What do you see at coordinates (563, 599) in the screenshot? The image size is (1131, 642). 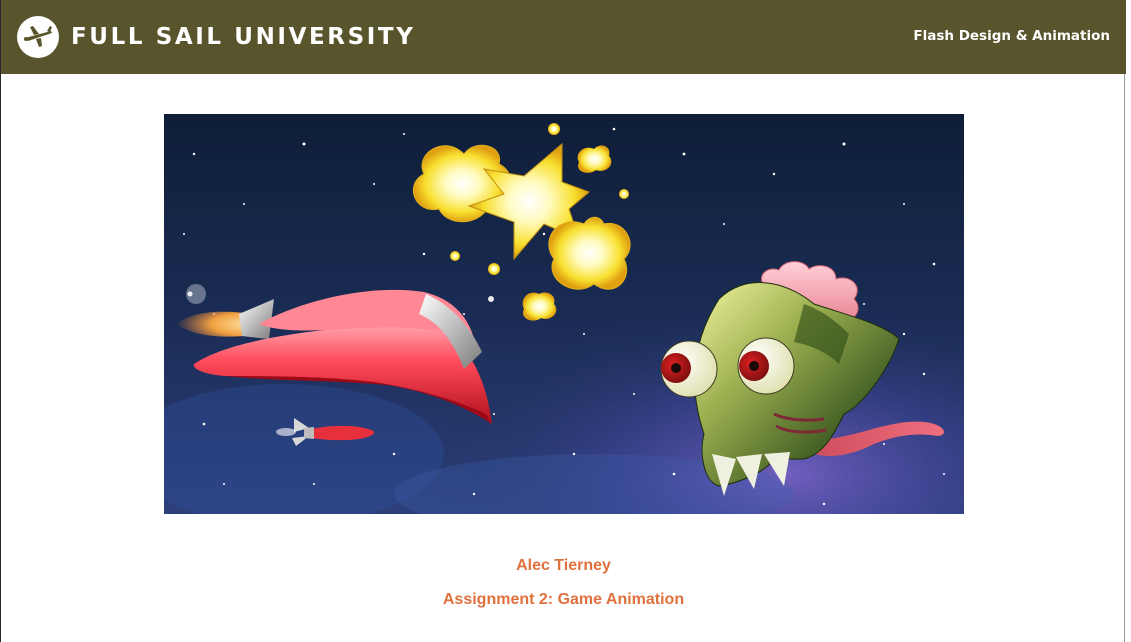 I see `assignment-title: Assignment 2: Game Animation` at bounding box center [563, 599].